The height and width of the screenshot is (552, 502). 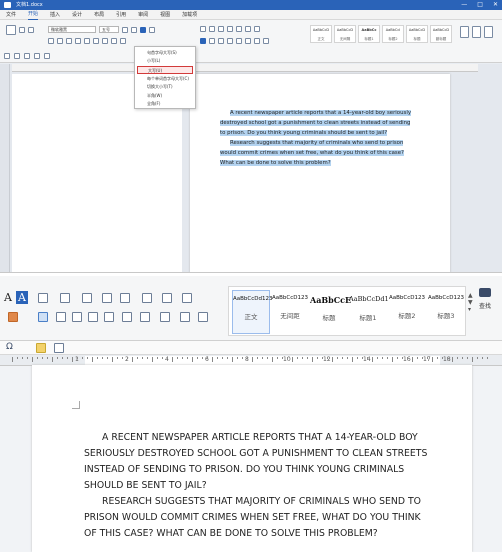 What do you see at coordinates (96, 41) in the screenshot?
I see `superscript-icon` at bounding box center [96, 41].